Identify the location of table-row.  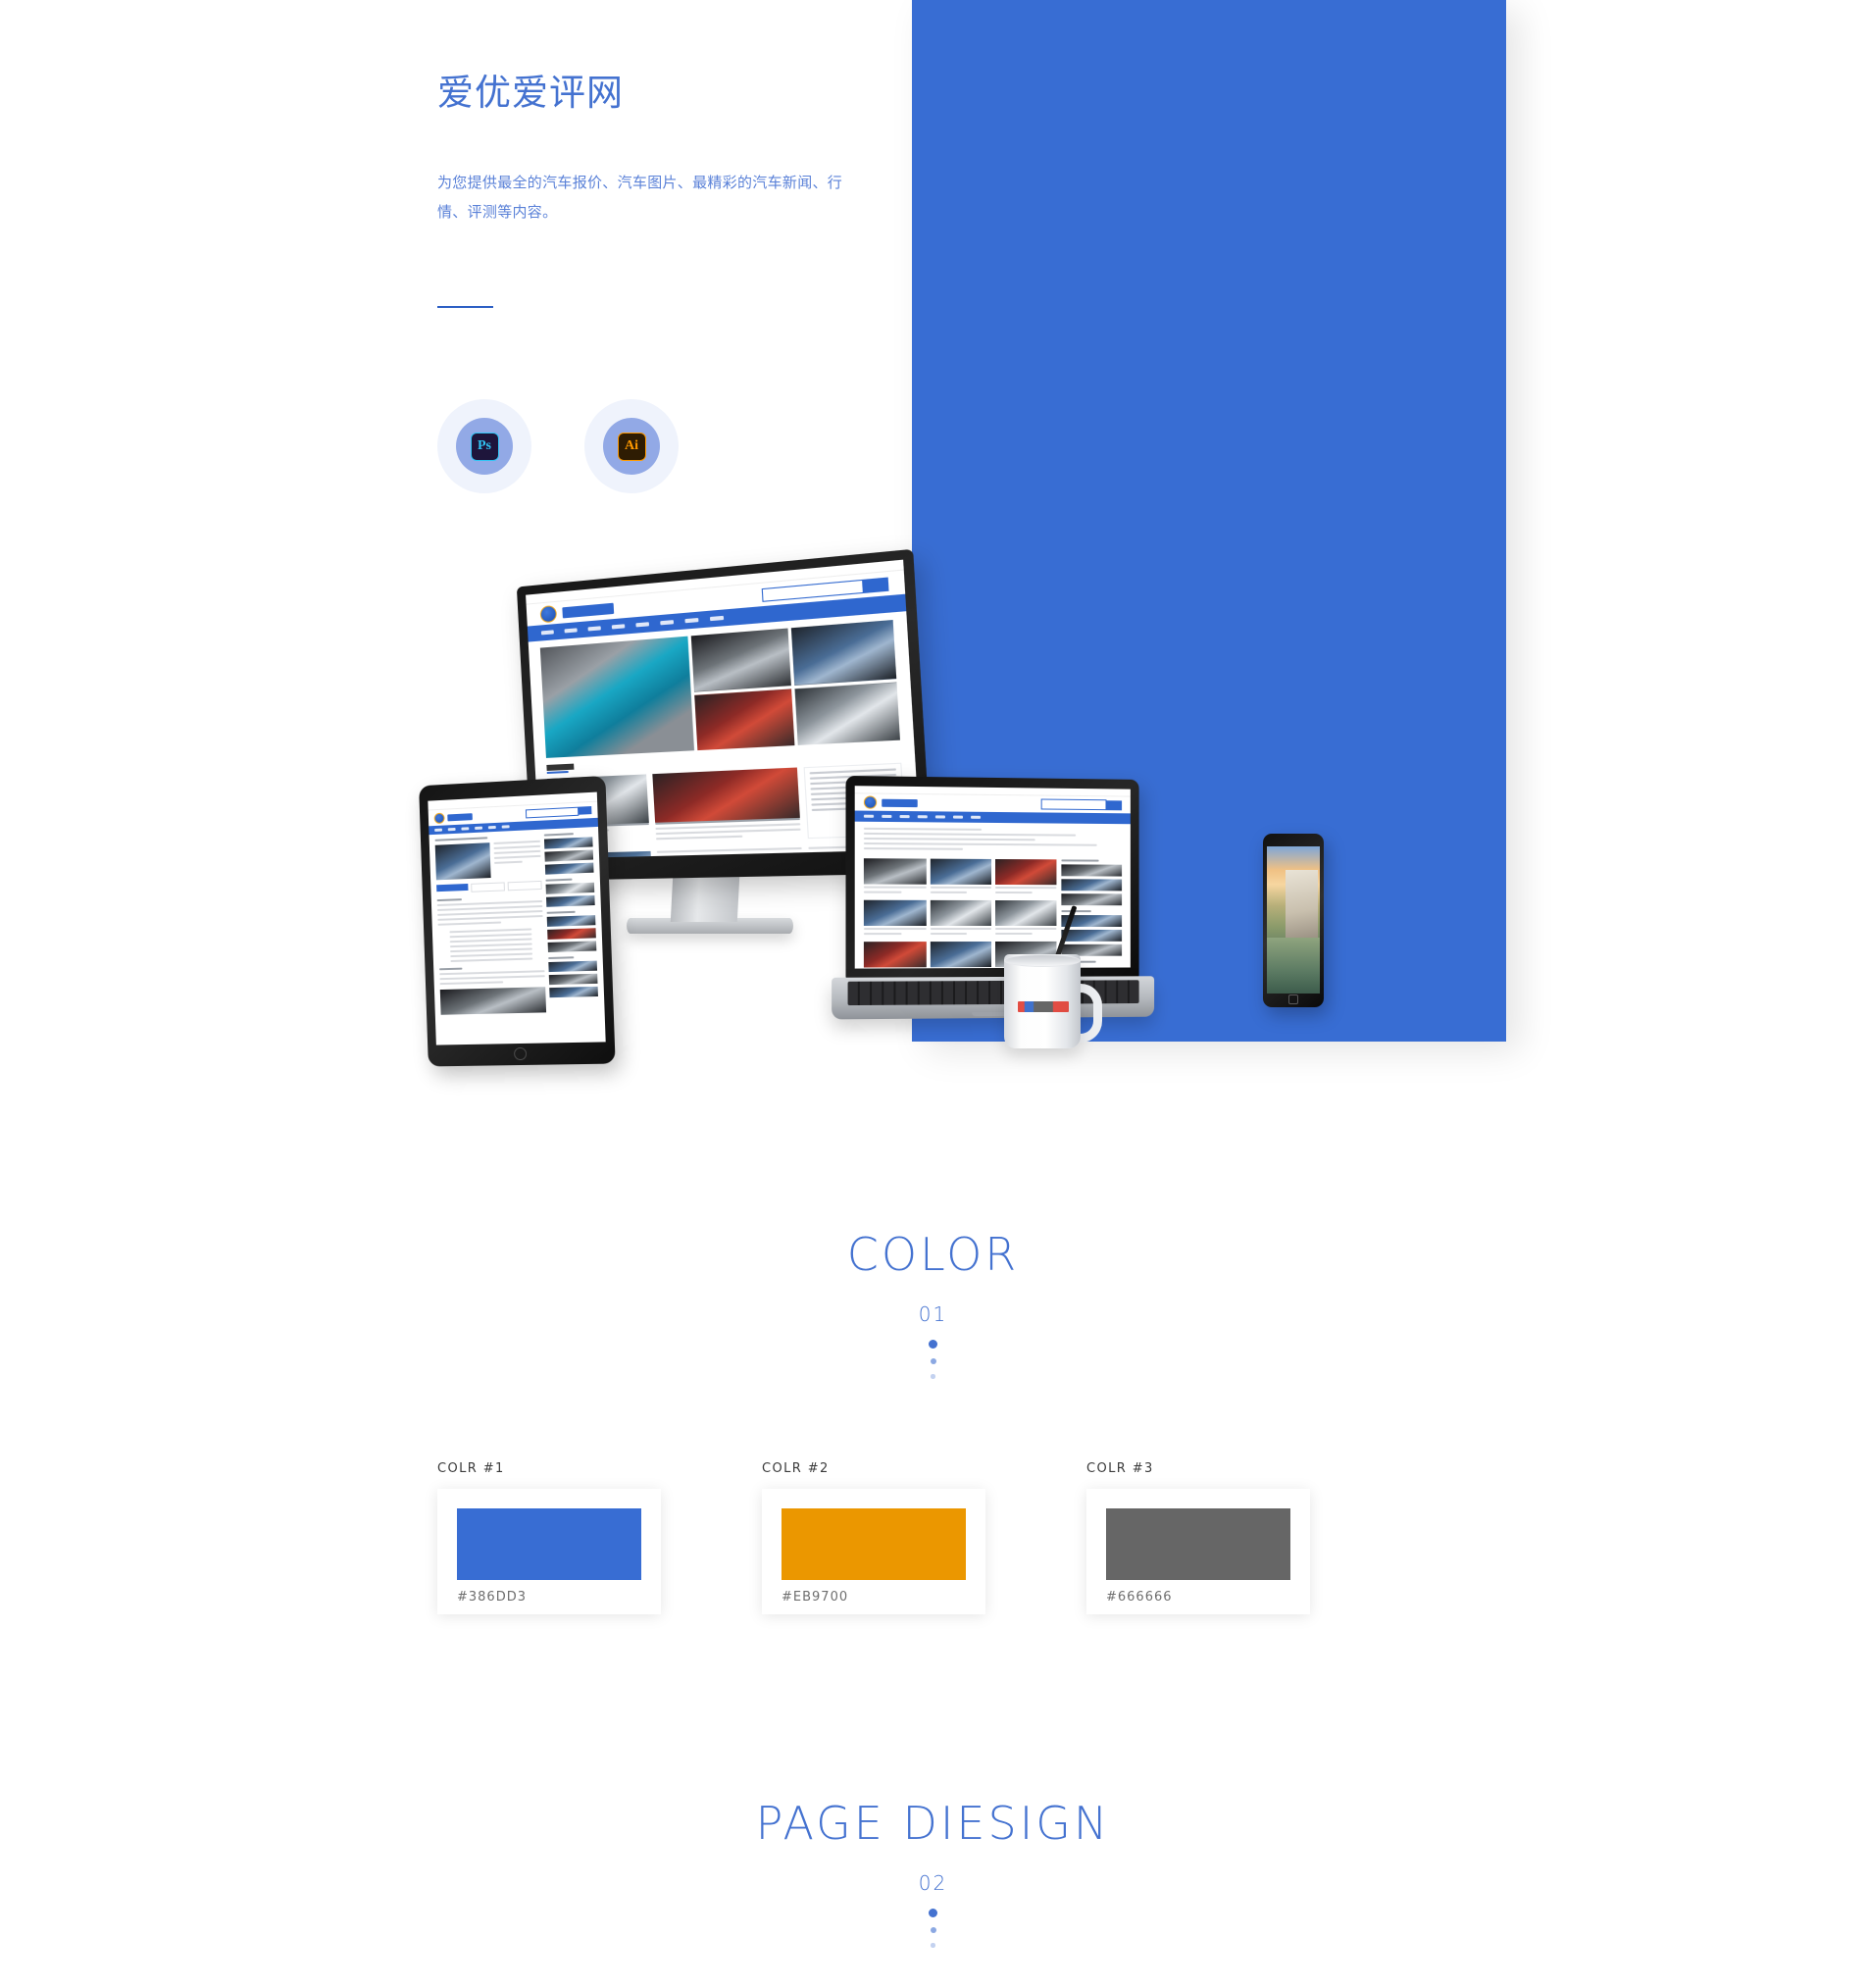
(491, 936).